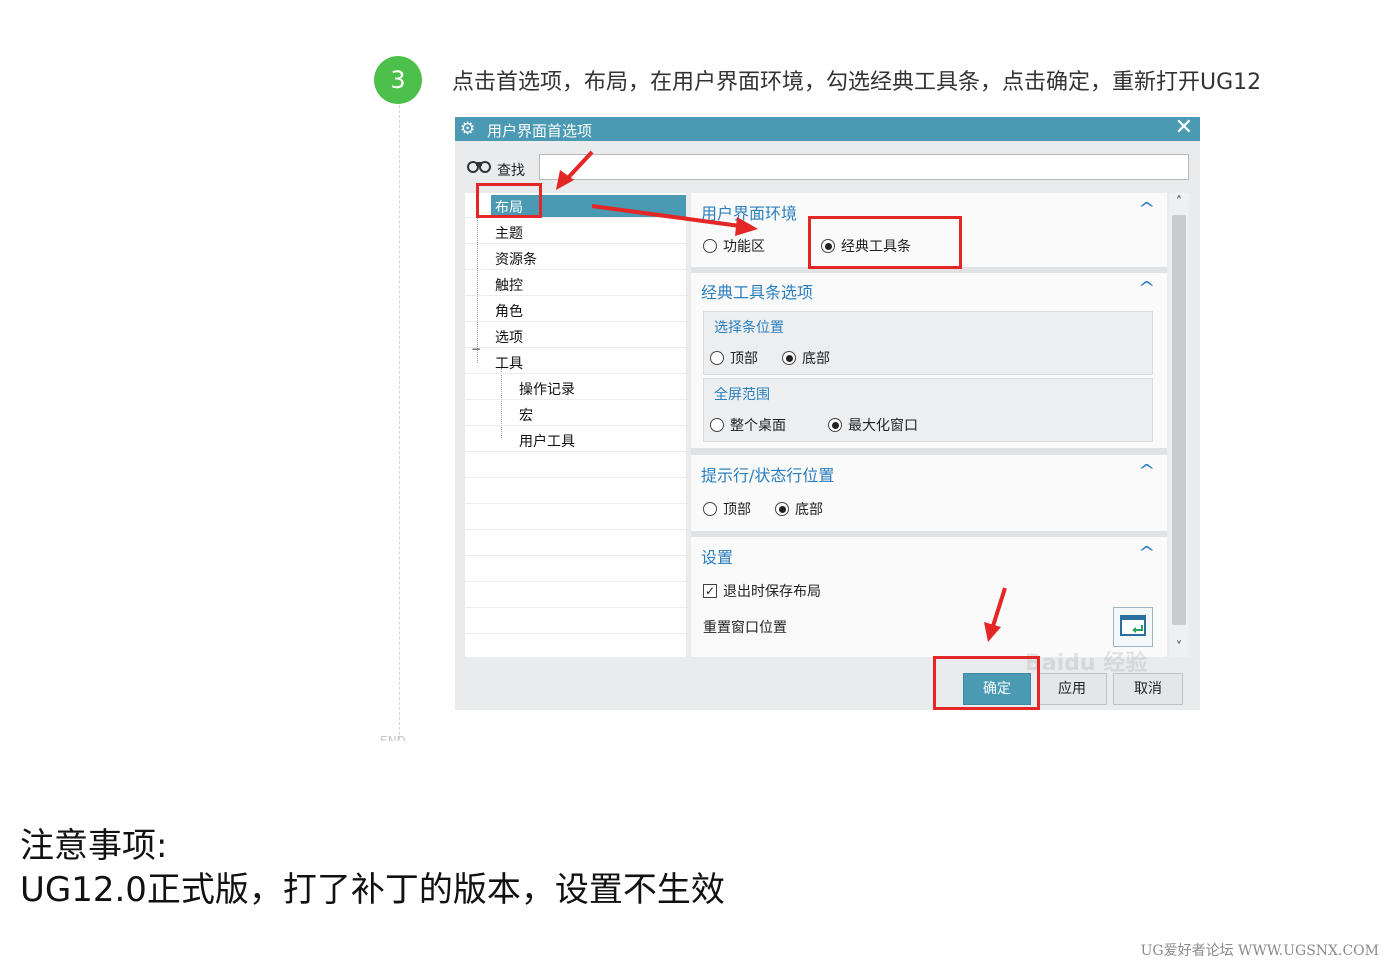 The image size is (1384, 963). Describe the element at coordinates (999, 607) in the screenshot. I see `arrow-to-ok` at that location.